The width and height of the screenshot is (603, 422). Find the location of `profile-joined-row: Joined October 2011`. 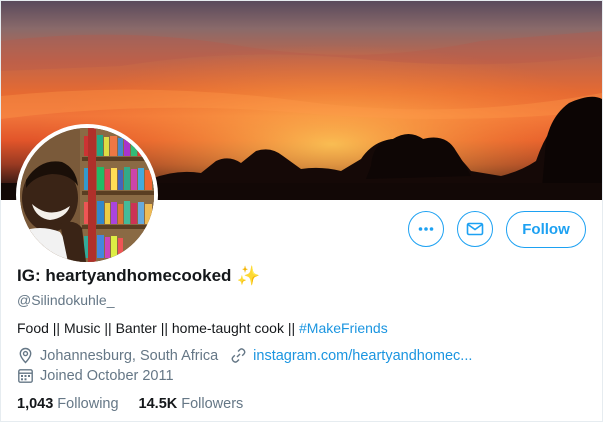

profile-joined-row: Joined October 2011 is located at coordinates (95, 375).